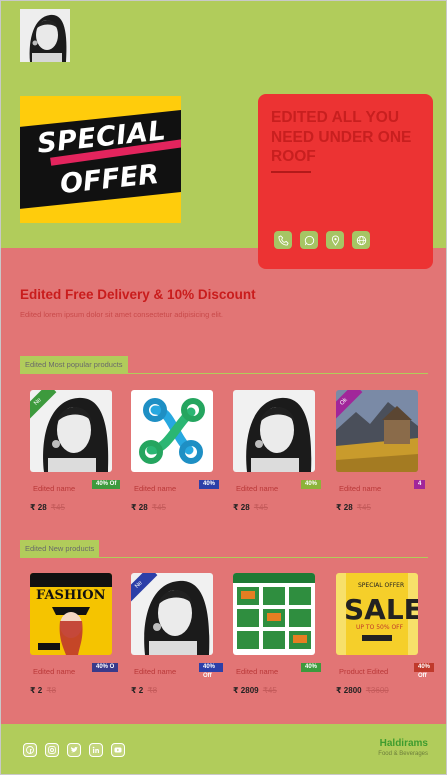  What do you see at coordinates (420, 484) in the screenshot?
I see `discount-badge: 4` at bounding box center [420, 484].